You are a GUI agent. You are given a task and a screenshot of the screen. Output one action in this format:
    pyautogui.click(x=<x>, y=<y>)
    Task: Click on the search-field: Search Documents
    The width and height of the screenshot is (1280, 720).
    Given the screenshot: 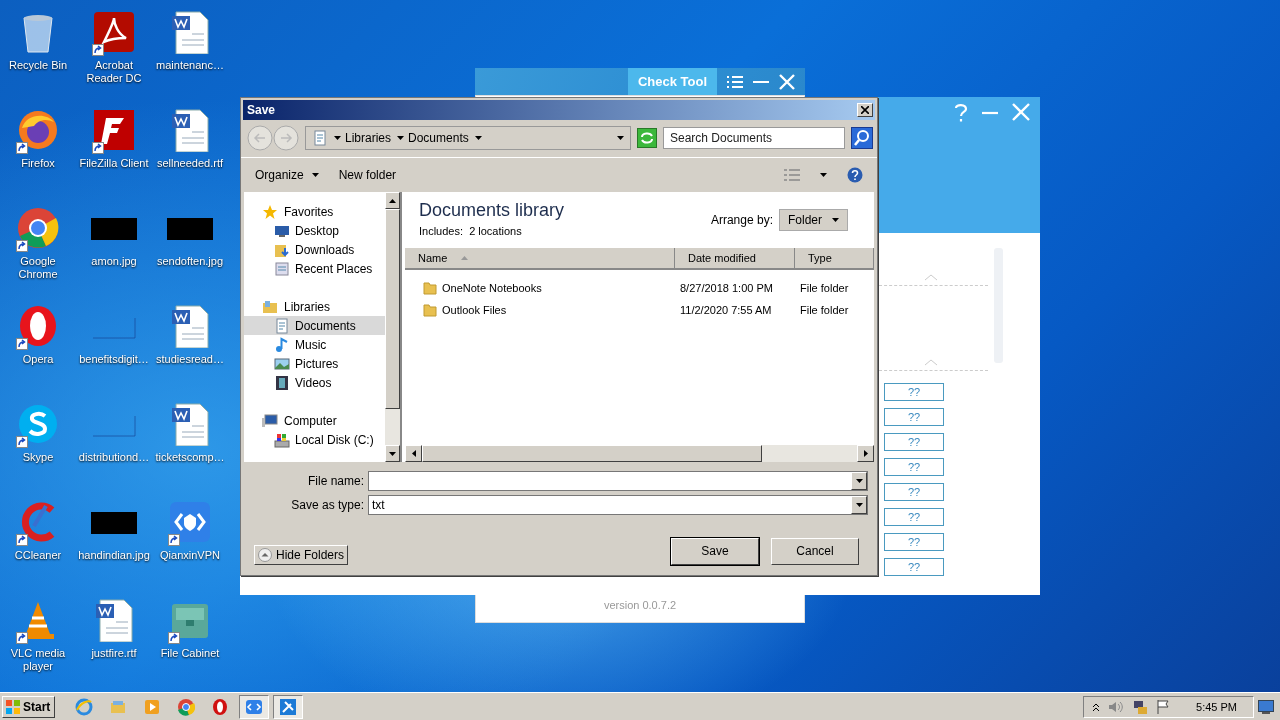 What is the action you would take?
    pyautogui.click(x=754, y=138)
    